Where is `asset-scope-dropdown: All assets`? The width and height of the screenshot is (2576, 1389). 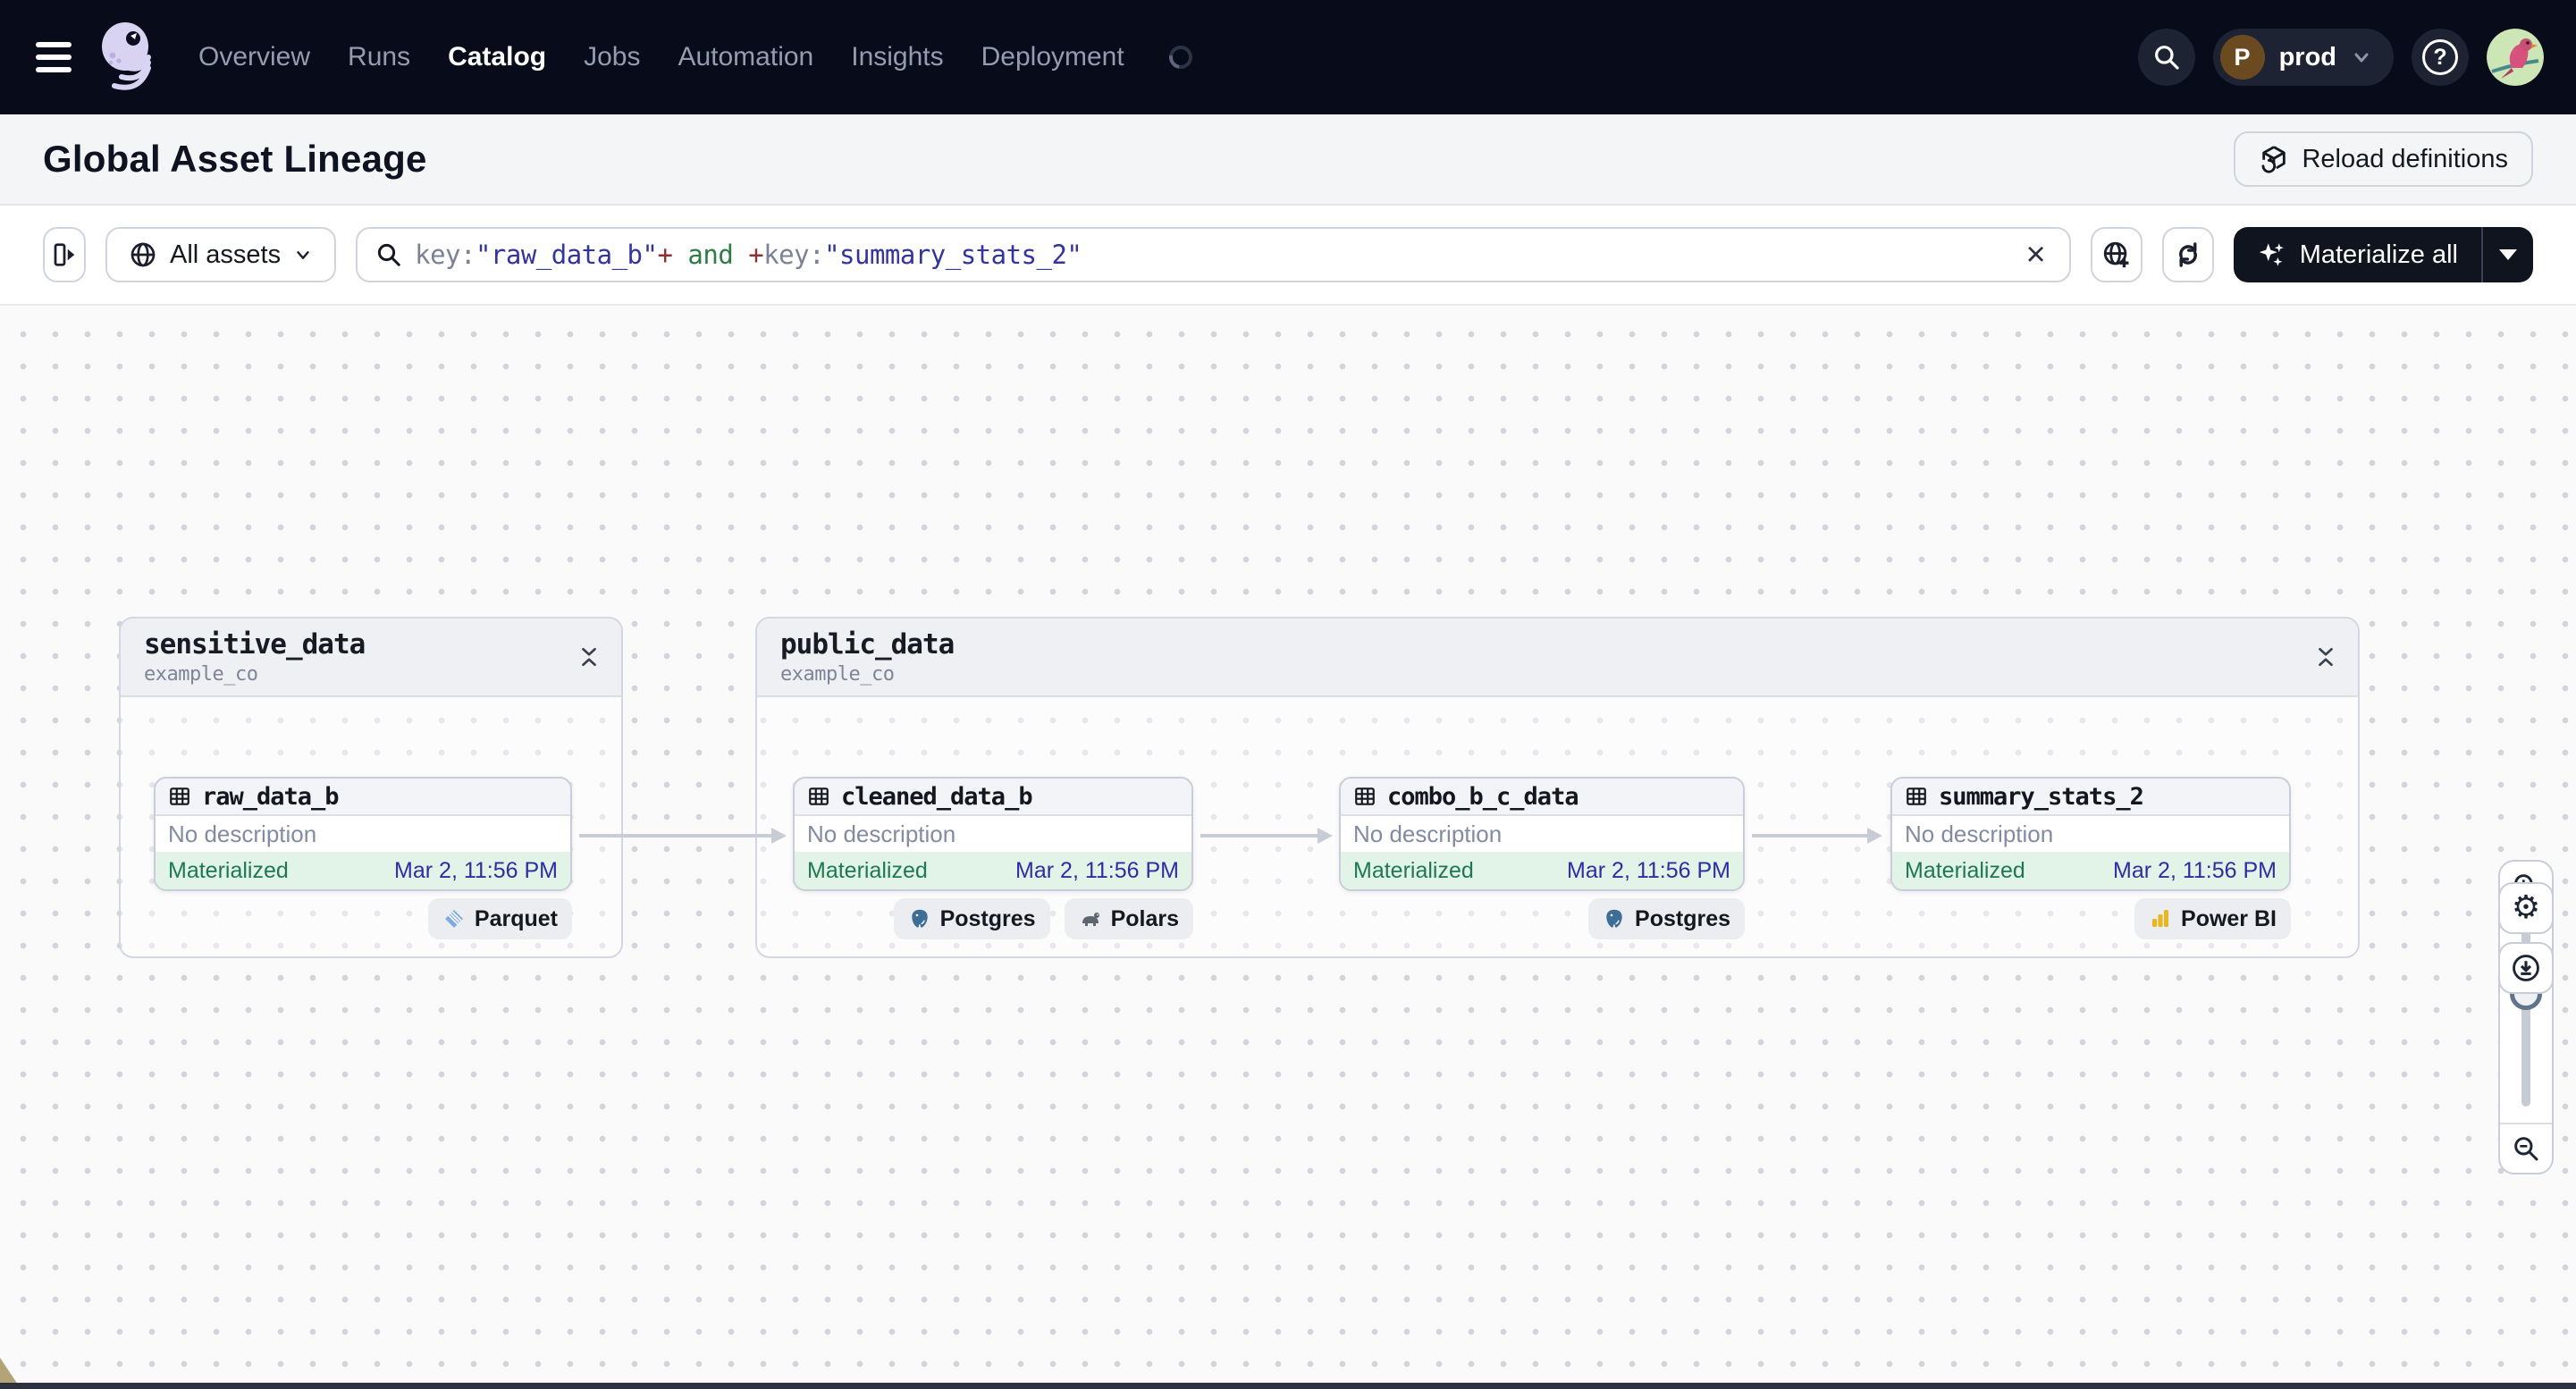 asset-scope-dropdown: All assets is located at coordinates (221, 254).